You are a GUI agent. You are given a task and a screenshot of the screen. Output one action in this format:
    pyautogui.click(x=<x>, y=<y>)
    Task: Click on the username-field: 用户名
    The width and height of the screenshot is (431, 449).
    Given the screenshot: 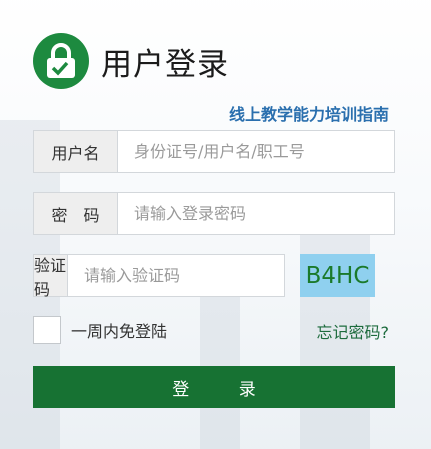 What is the action you would take?
    pyautogui.click(x=214, y=151)
    